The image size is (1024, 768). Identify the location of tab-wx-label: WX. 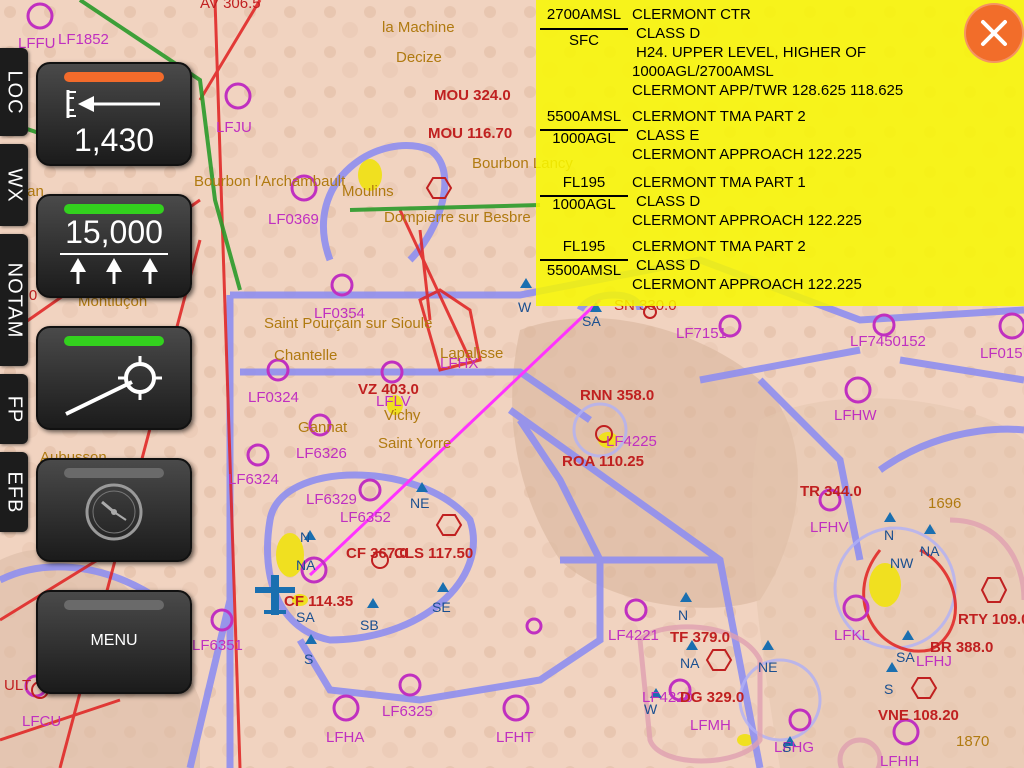
(14, 185).